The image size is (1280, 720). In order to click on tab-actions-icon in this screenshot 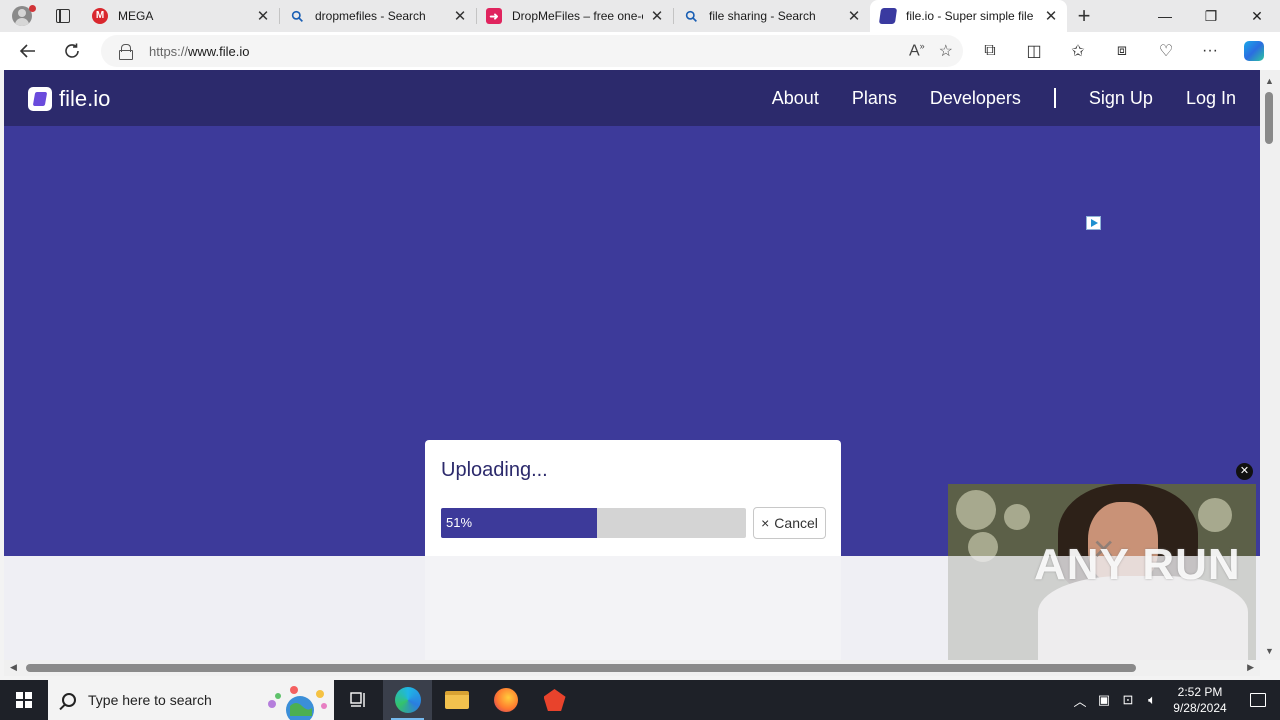, I will do `click(63, 16)`.